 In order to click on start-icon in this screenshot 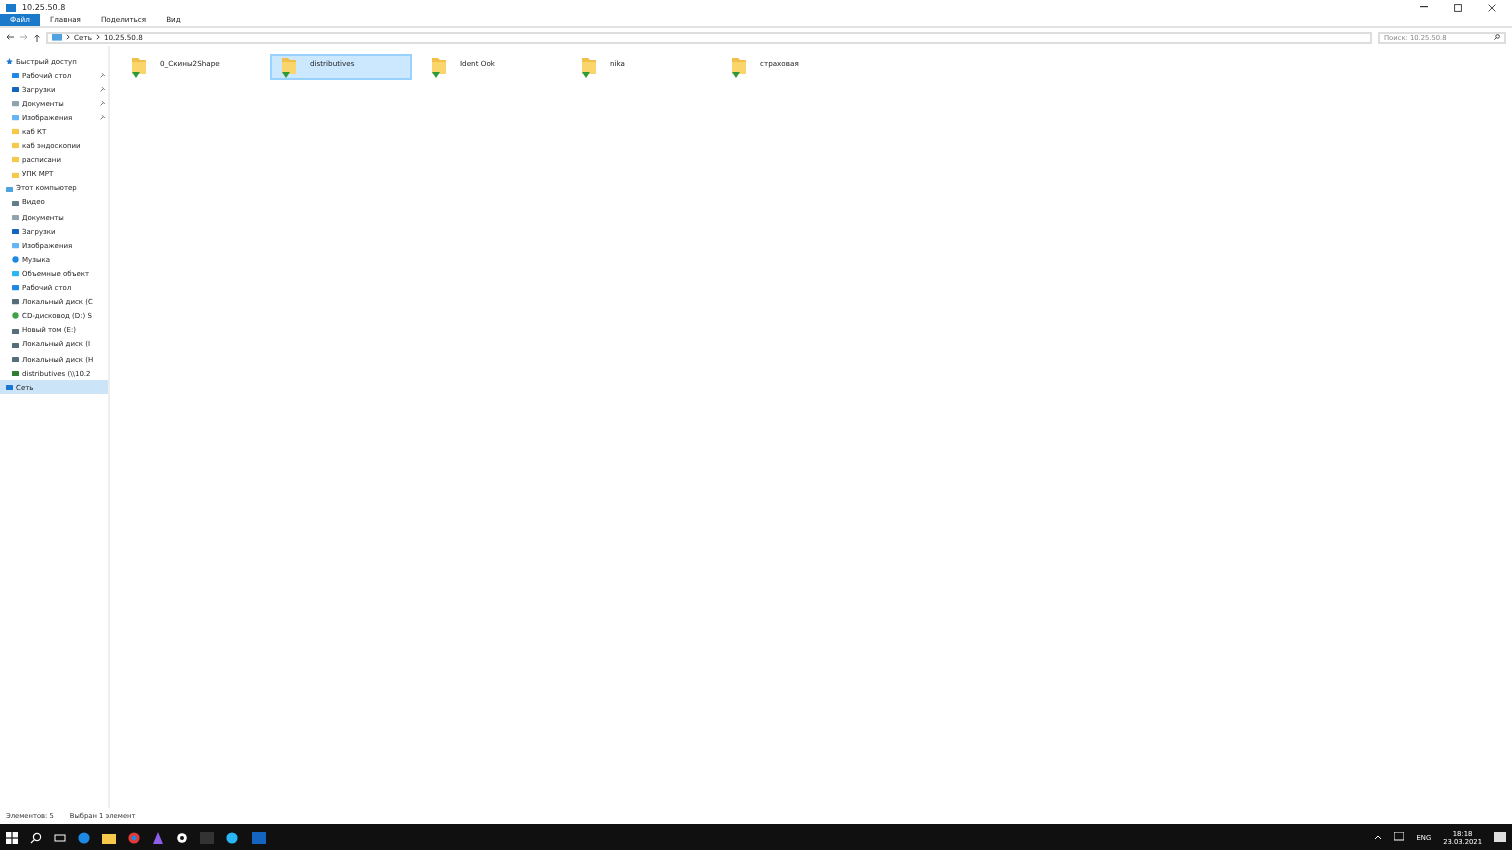, I will do `click(12, 837)`.